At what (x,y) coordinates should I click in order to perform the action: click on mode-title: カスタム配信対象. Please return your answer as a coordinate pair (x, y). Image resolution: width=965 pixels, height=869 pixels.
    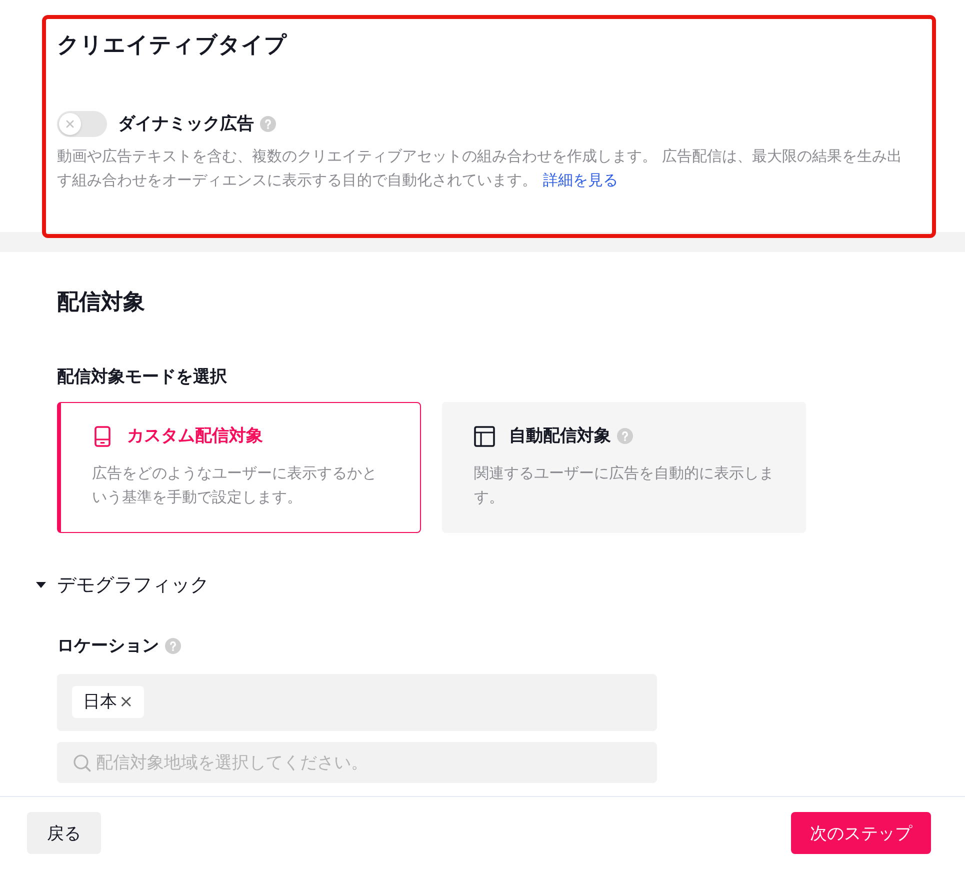
    Looking at the image, I should click on (195, 436).